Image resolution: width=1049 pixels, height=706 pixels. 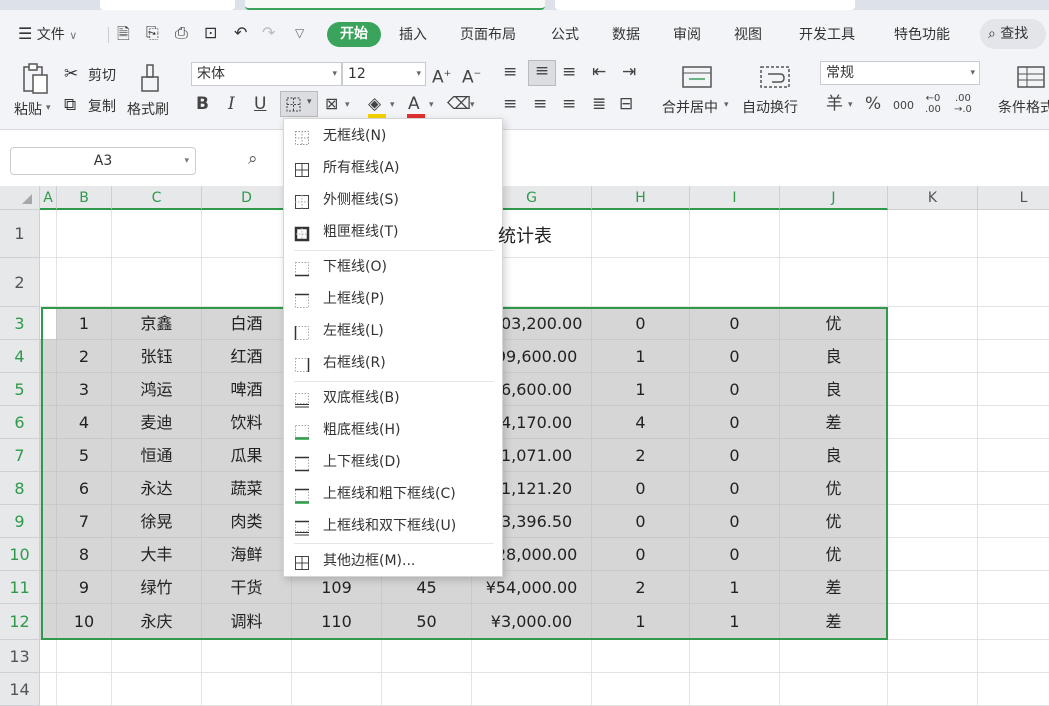 I want to click on sheet-title-cell: 统计表, so click(x=525, y=235).